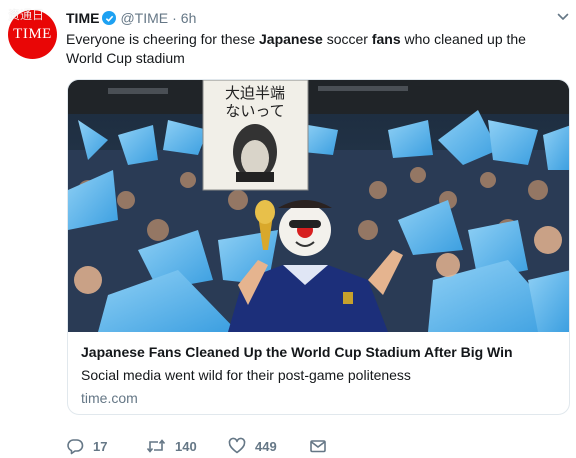 This screenshot has height=458, width=576. I want to click on display-name: TIME, so click(82, 18).